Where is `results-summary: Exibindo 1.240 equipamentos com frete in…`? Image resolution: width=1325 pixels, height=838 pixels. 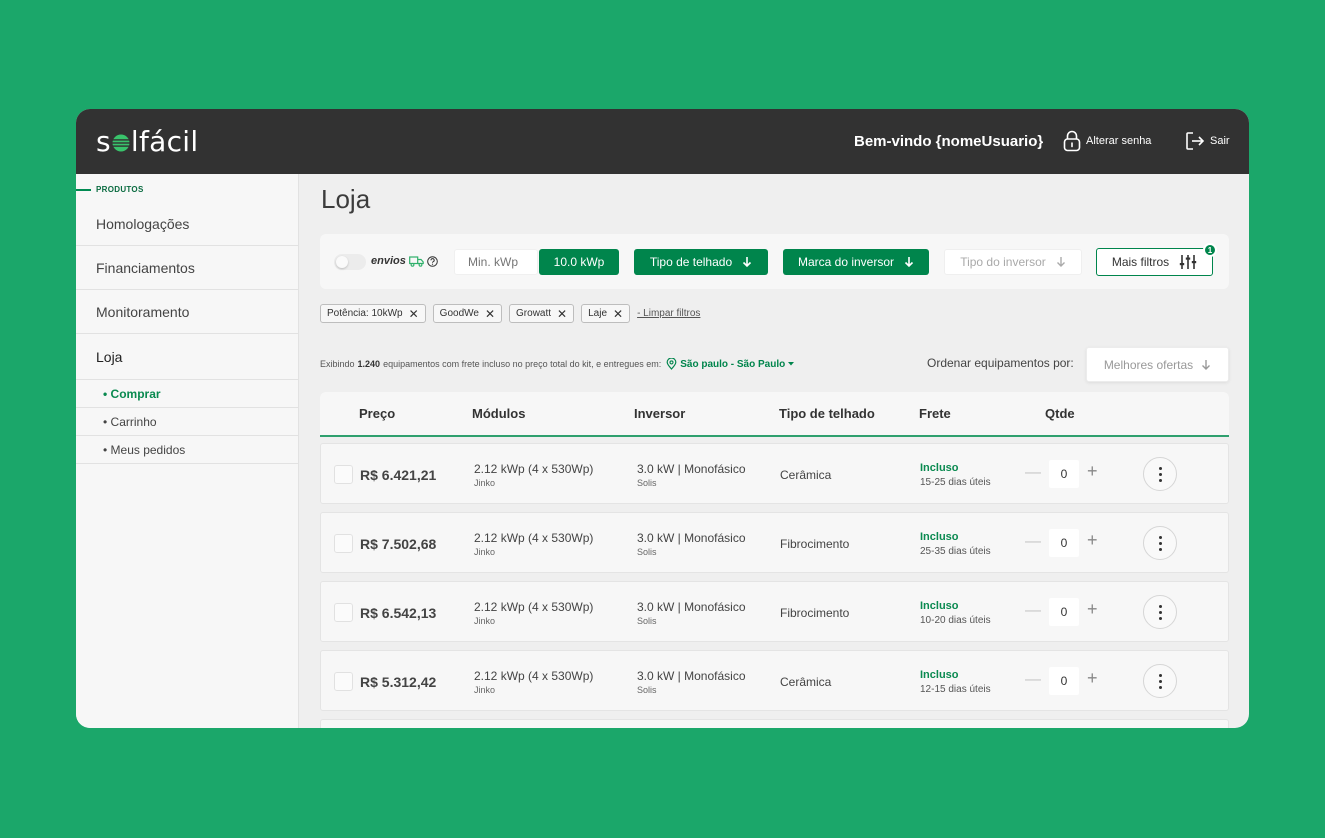 results-summary: Exibindo 1.240 equipamentos com frete in… is located at coordinates (557, 364).